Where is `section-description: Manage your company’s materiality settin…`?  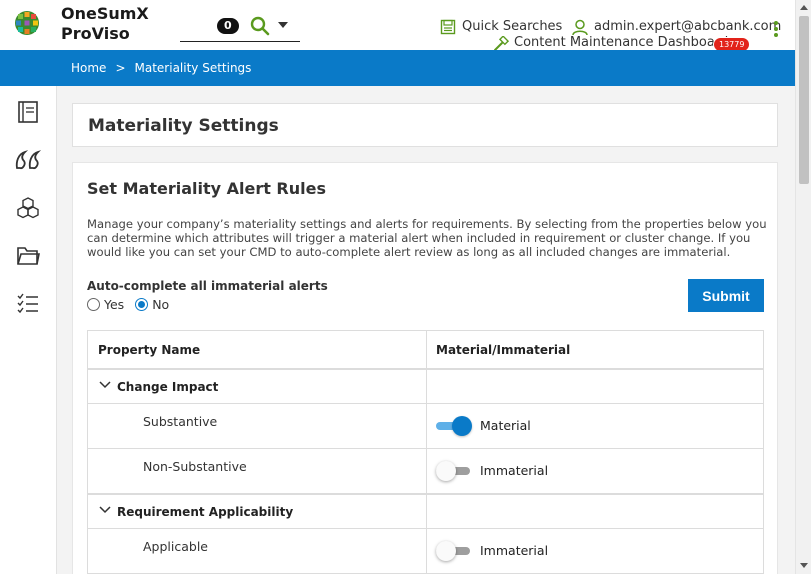 section-description: Manage your company’s materiality settin… is located at coordinates (427, 238).